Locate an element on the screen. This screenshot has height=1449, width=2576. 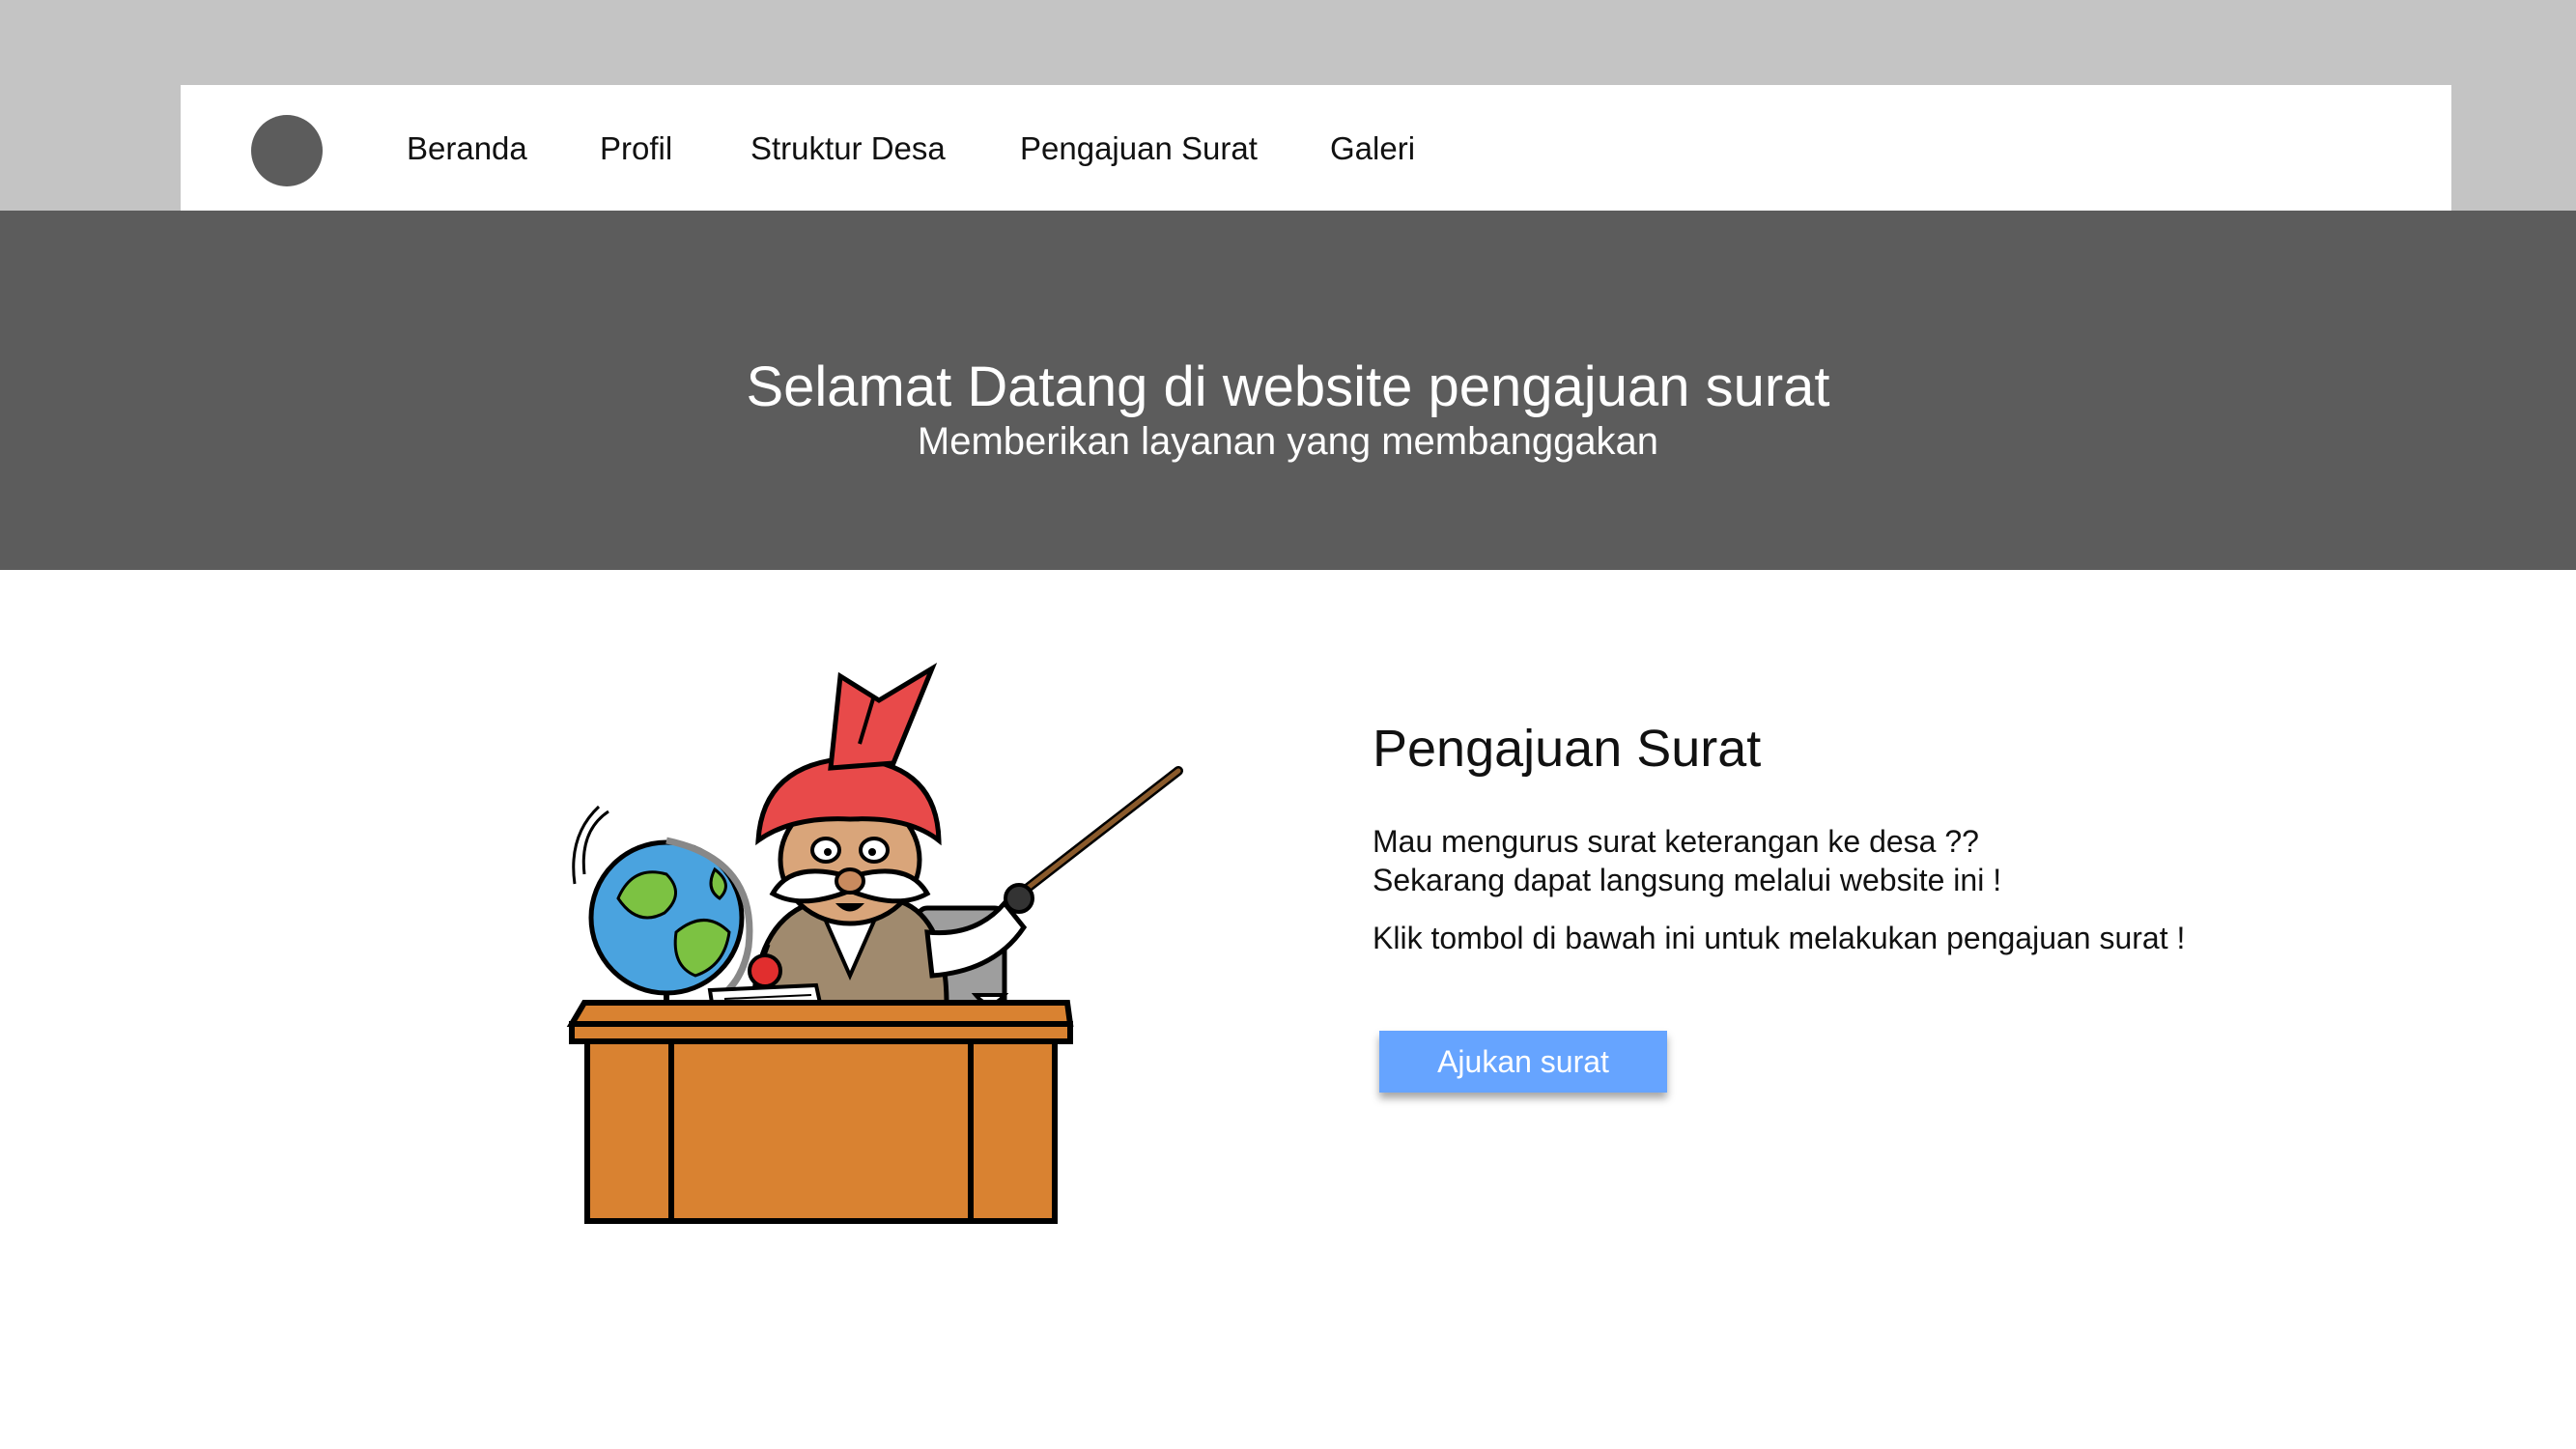
nav-item-beranda: Beranda is located at coordinates (467, 148).